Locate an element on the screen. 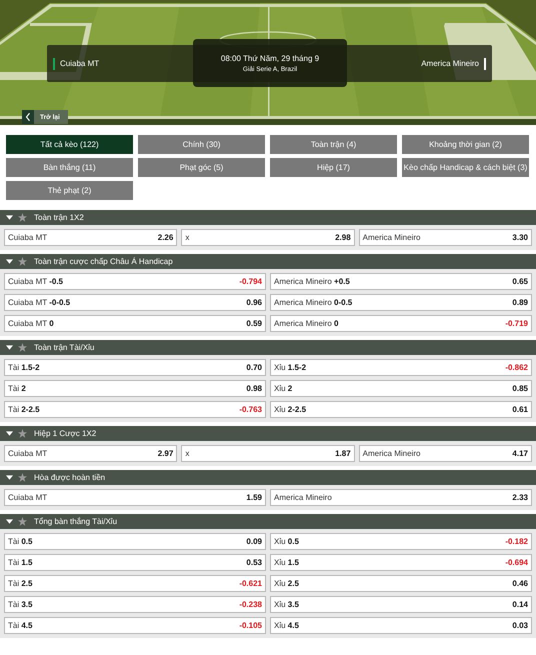 The image size is (536, 655). odds-value: 4.17 is located at coordinates (520, 453).